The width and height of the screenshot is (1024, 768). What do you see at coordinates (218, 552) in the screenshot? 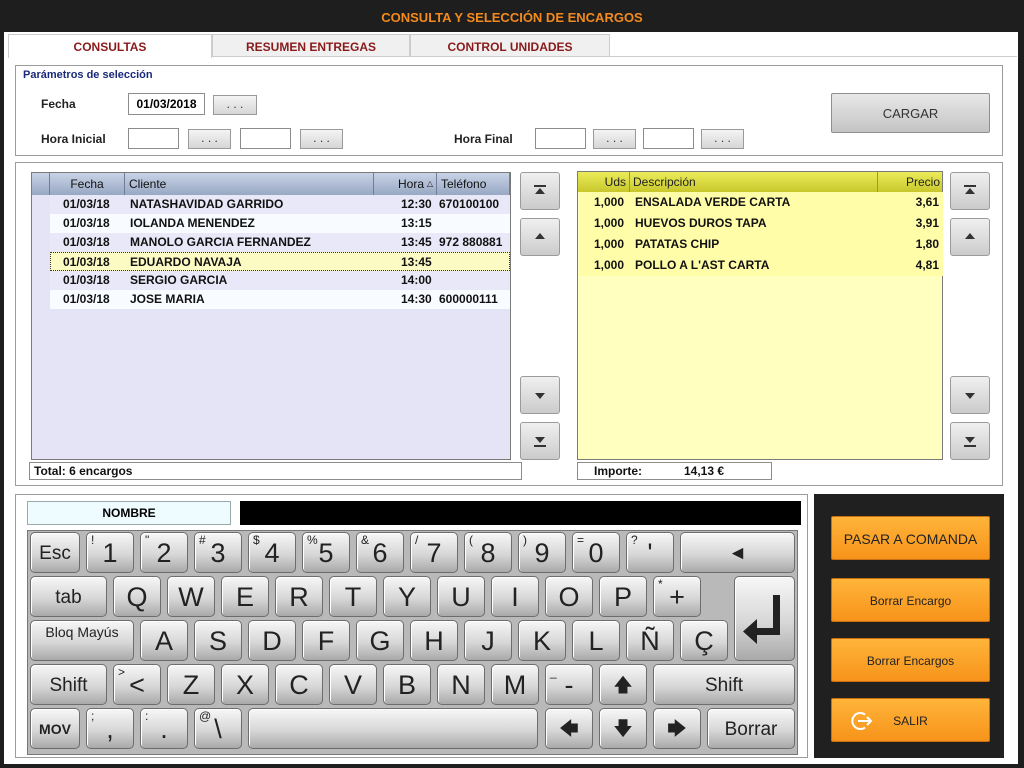
I see `key-3: #3` at bounding box center [218, 552].